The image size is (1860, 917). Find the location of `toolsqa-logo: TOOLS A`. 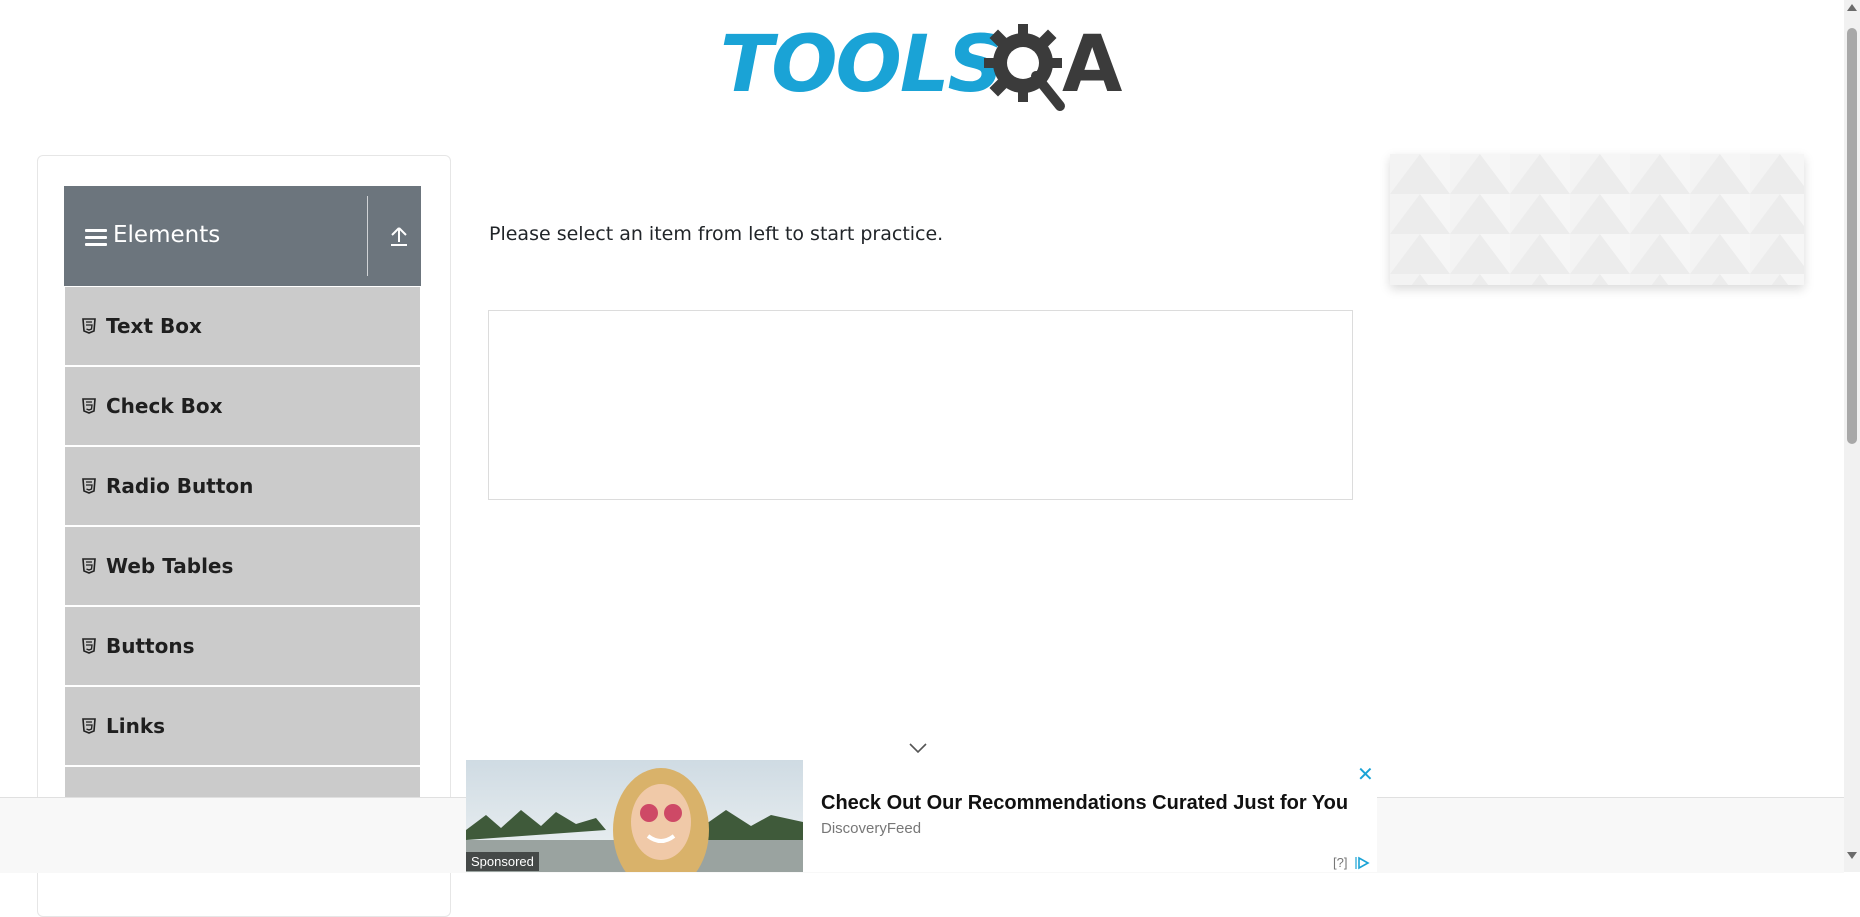

toolsqa-logo: TOOLS A is located at coordinates (922, 67).